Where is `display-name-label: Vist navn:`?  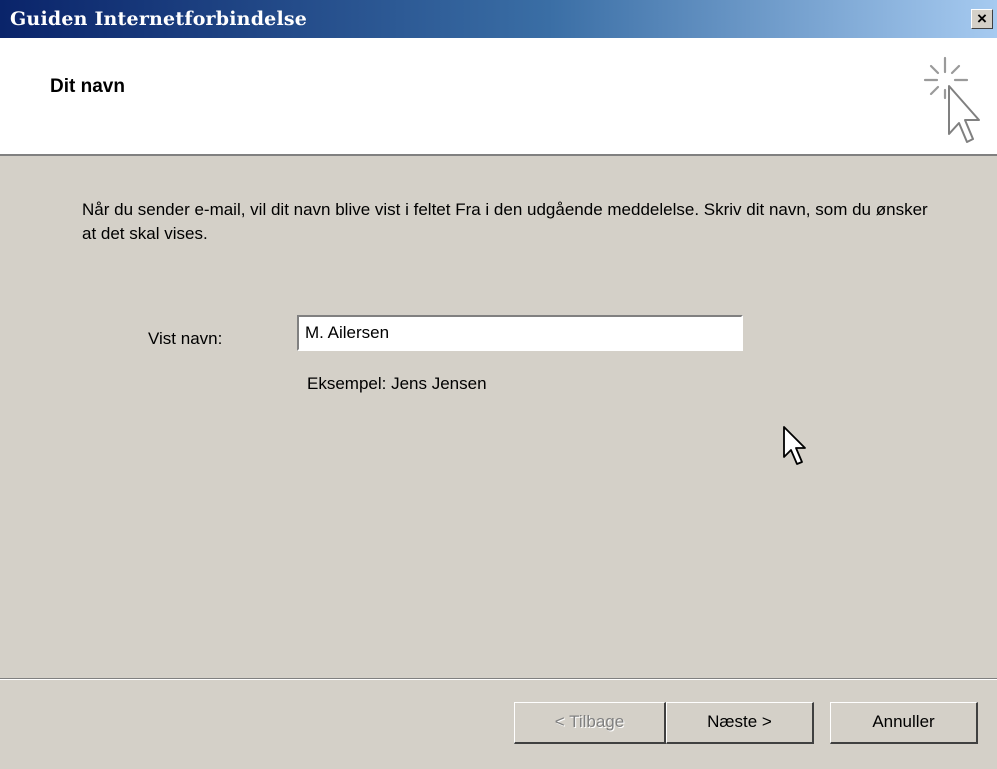
display-name-label: Vist navn: is located at coordinates (185, 338).